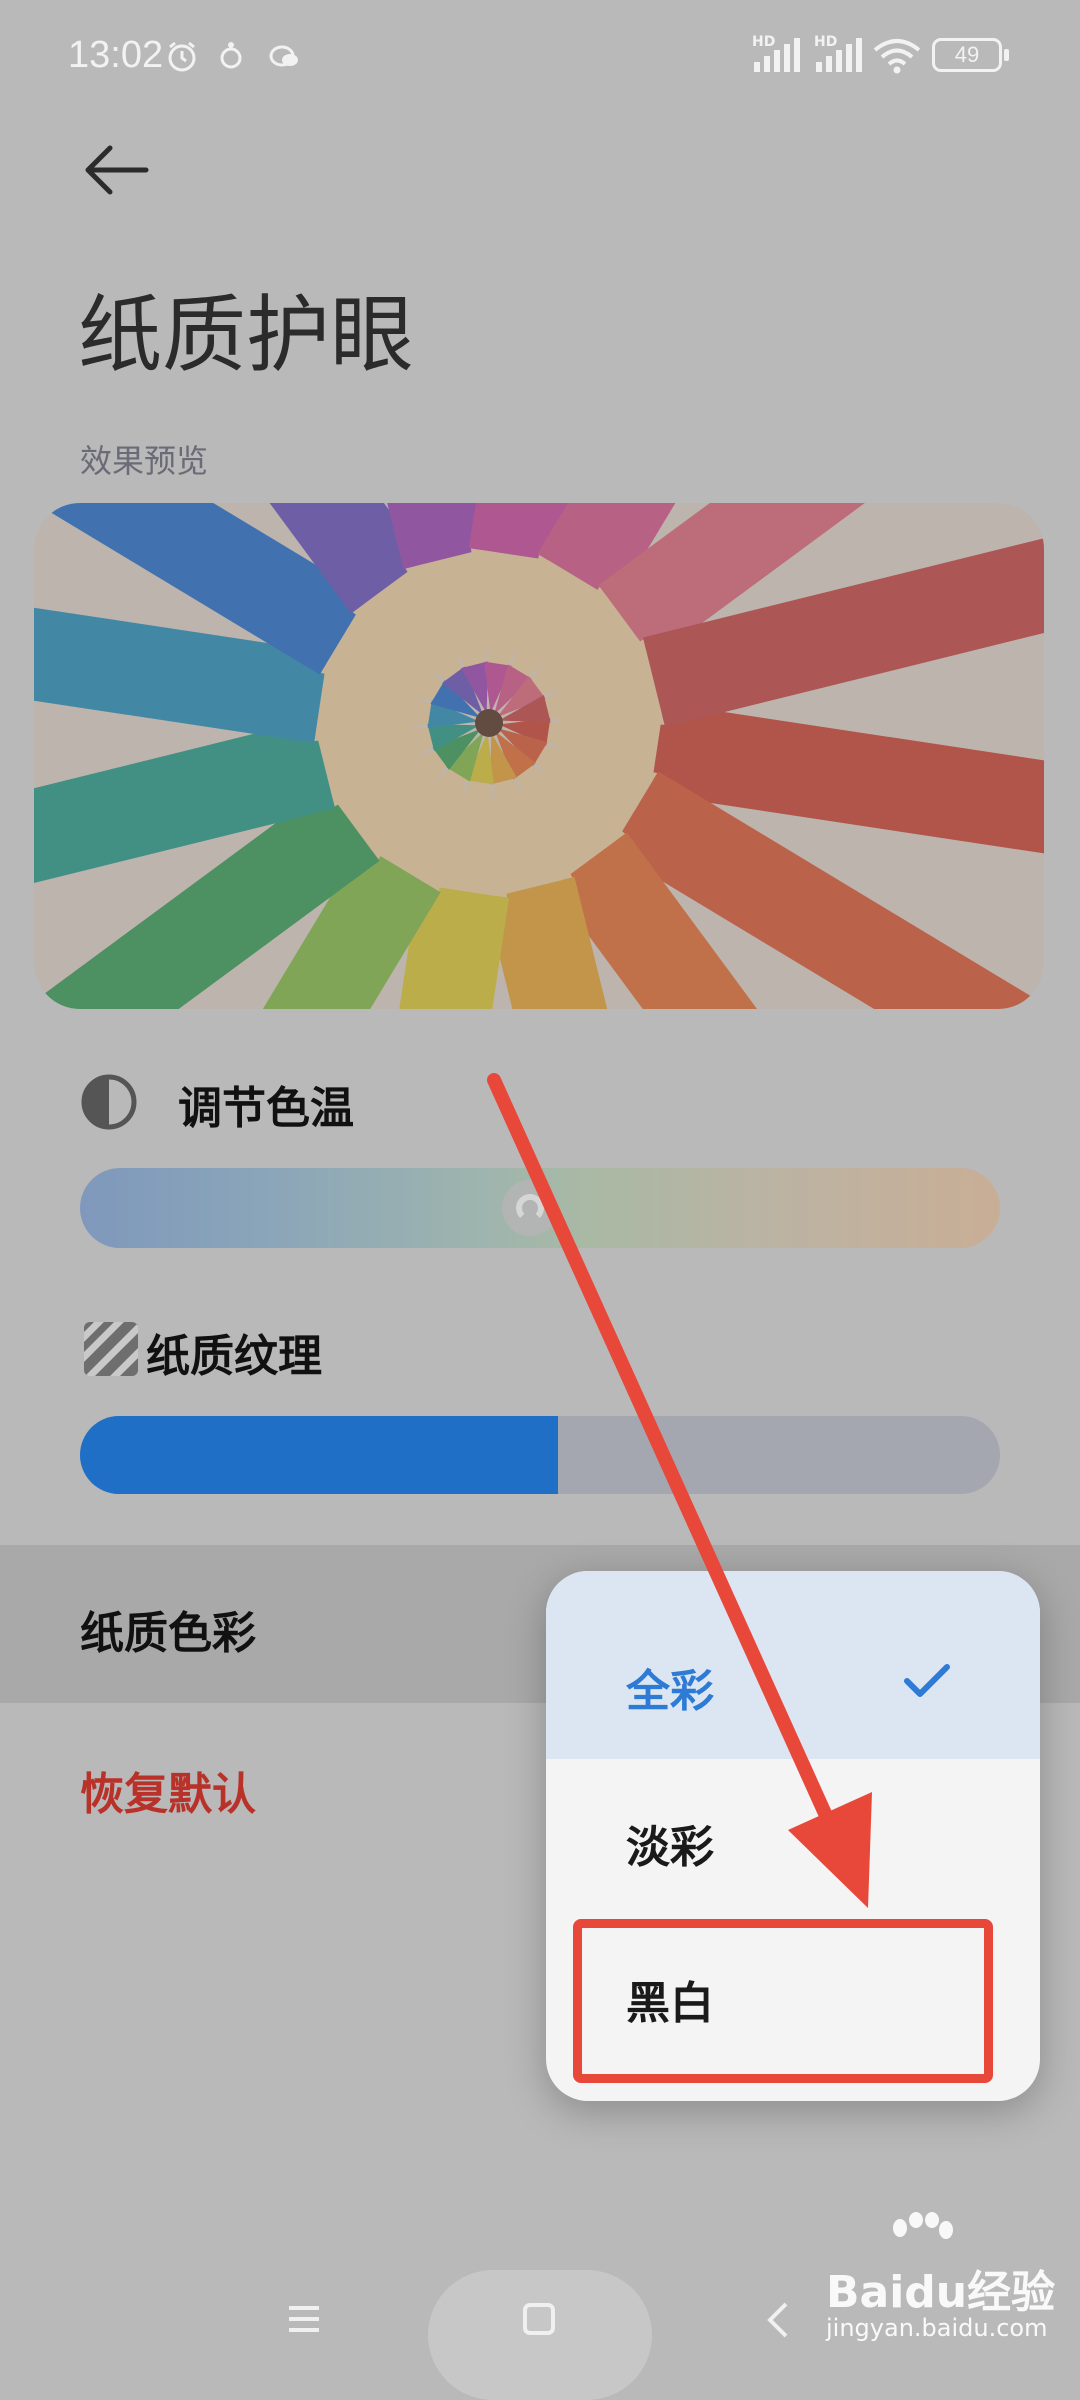  Describe the element at coordinates (234, 1356) in the screenshot. I see `paper-texture-label: 纸质纹理` at that location.